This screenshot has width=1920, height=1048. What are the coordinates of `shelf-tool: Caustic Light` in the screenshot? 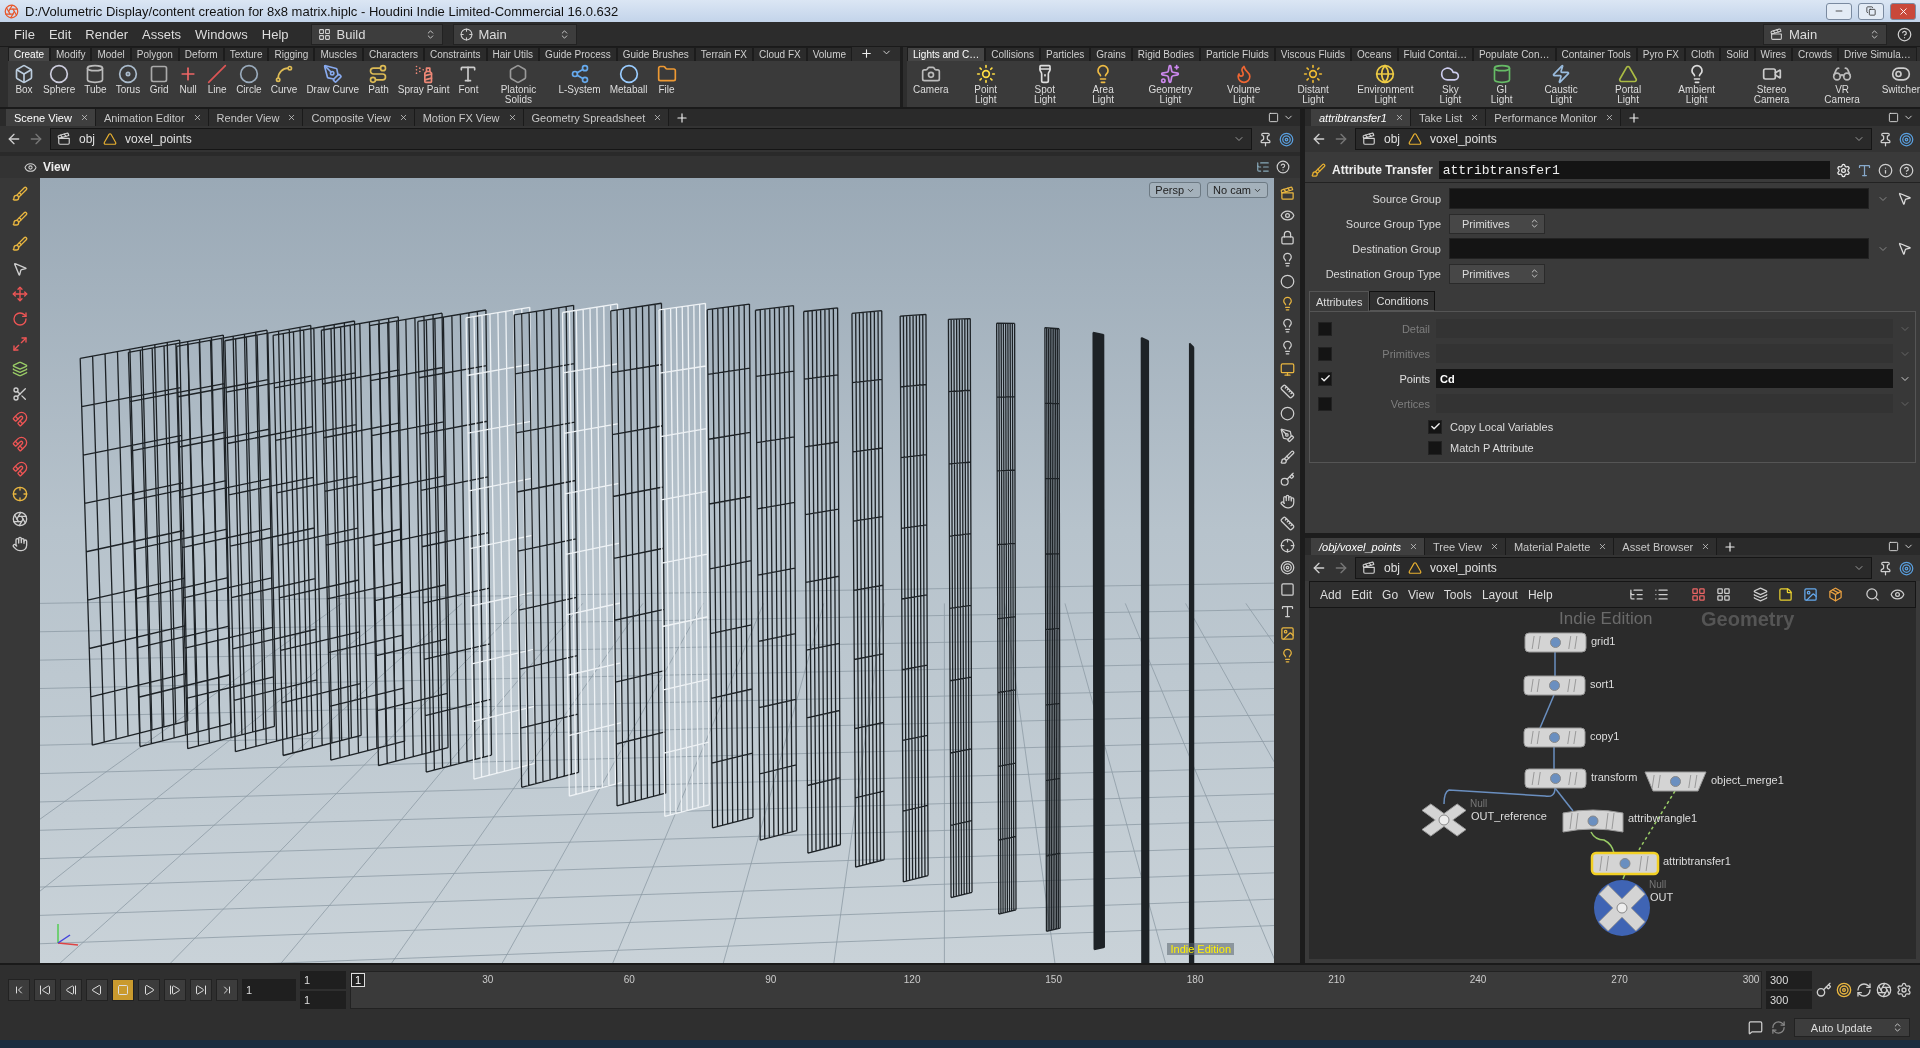 It's located at (1561, 84).